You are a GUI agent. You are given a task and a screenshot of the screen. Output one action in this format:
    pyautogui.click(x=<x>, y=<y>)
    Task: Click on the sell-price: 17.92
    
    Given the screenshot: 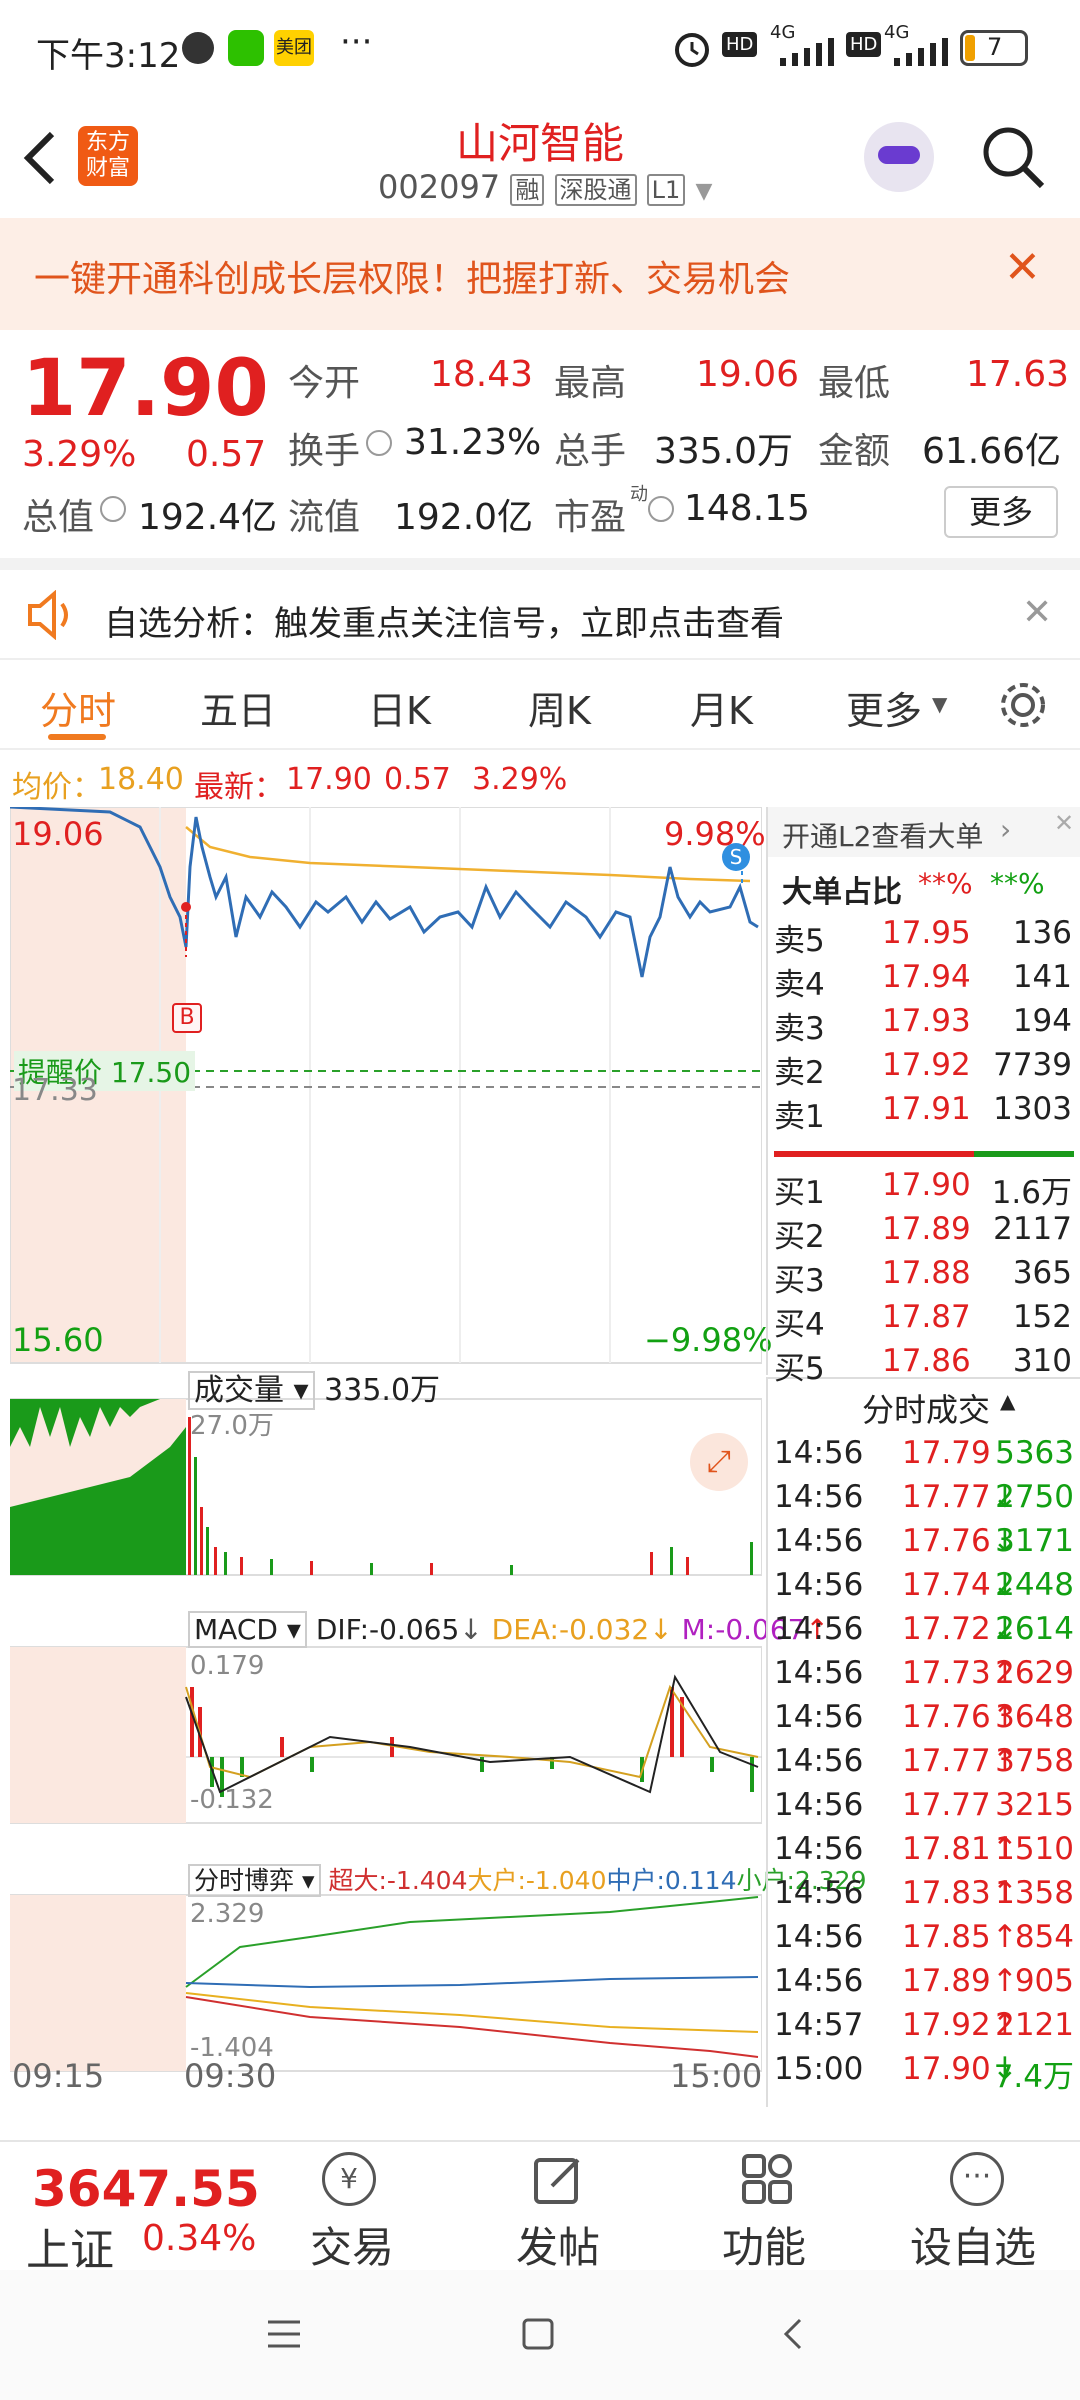 What is the action you would take?
    pyautogui.click(x=926, y=1065)
    